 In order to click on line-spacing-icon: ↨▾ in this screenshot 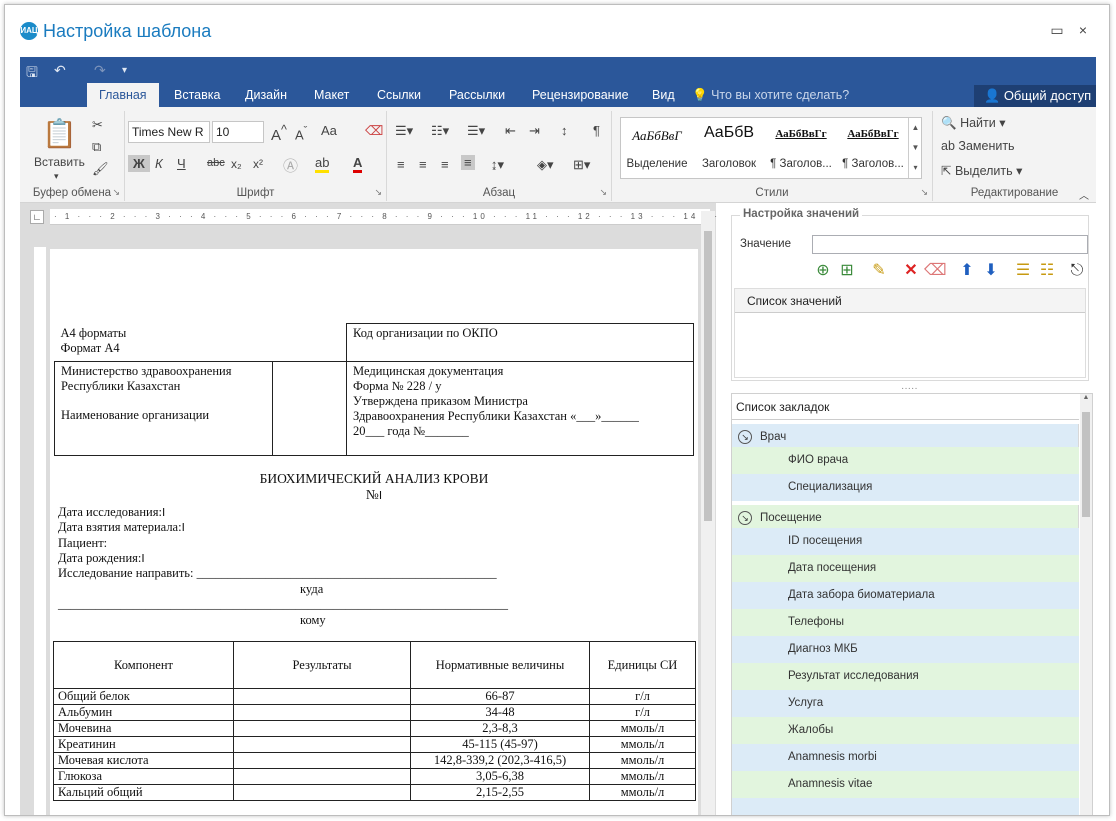, I will do `click(497, 165)`.